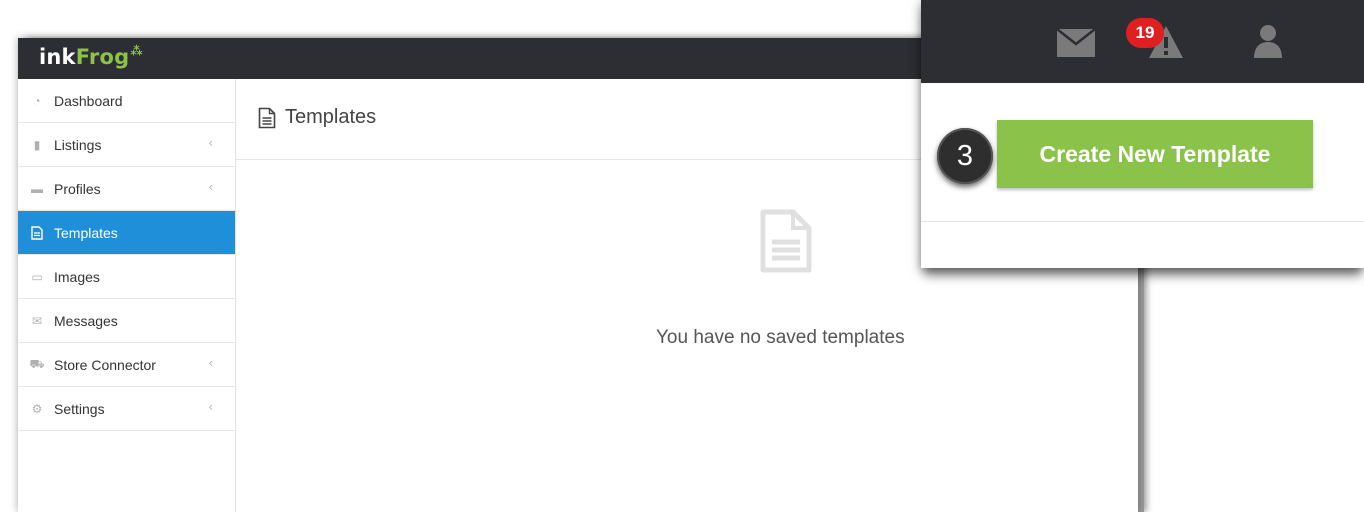  Describe the element at coordinates (1142, 221) in the screenshot. I see `divider` at that location.